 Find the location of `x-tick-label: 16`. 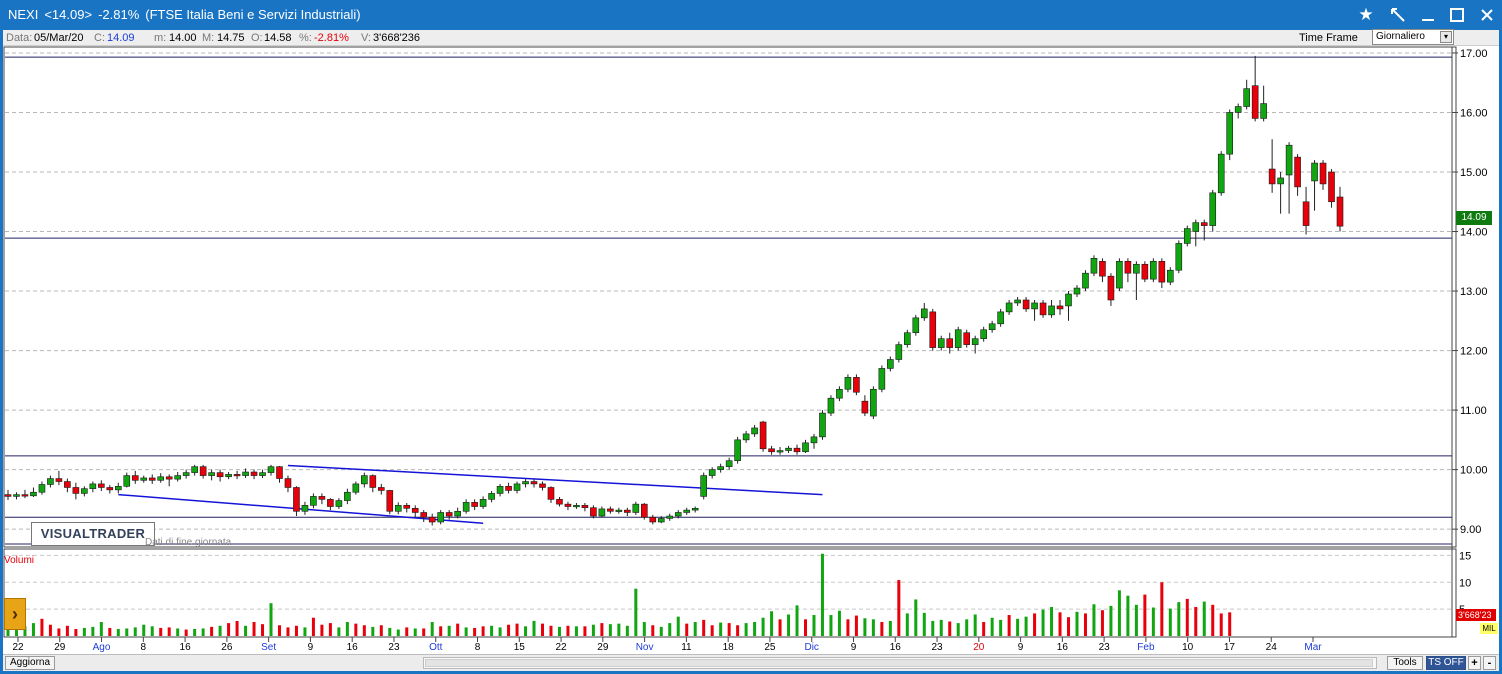

x-tick-label: 16 is located at coordinates (896, 647).